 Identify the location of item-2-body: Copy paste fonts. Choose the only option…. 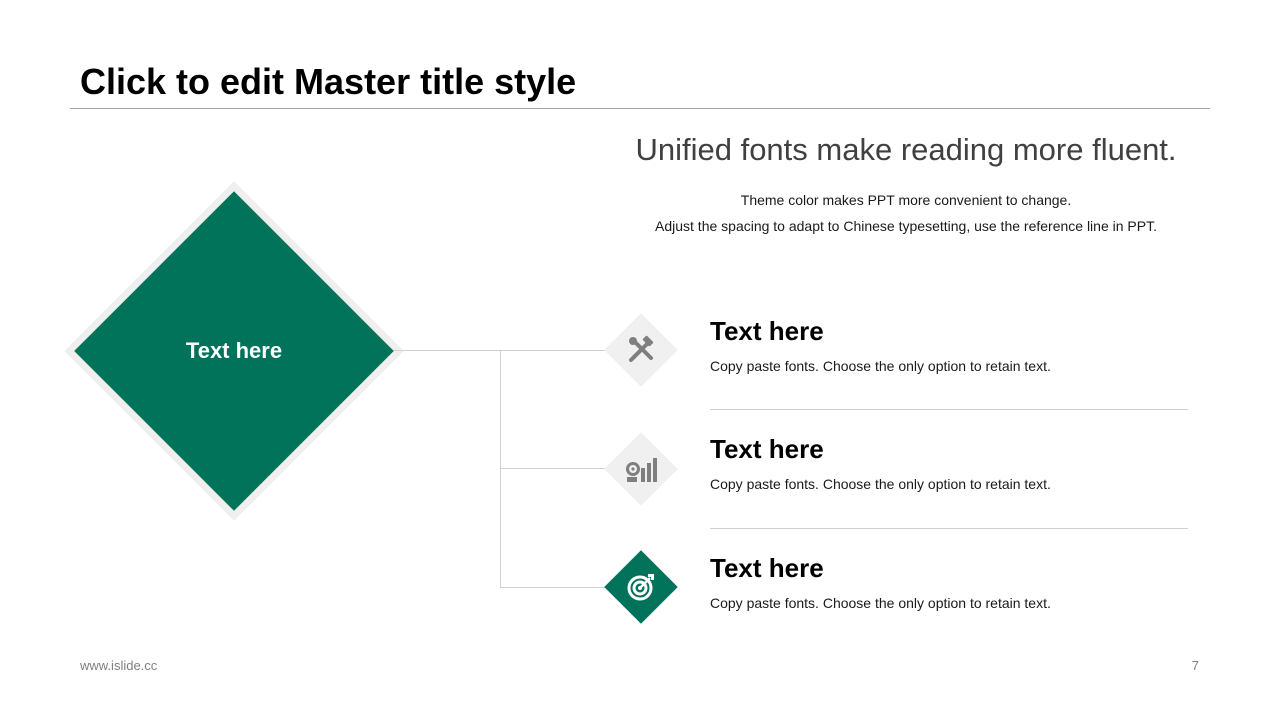
(880, 484).